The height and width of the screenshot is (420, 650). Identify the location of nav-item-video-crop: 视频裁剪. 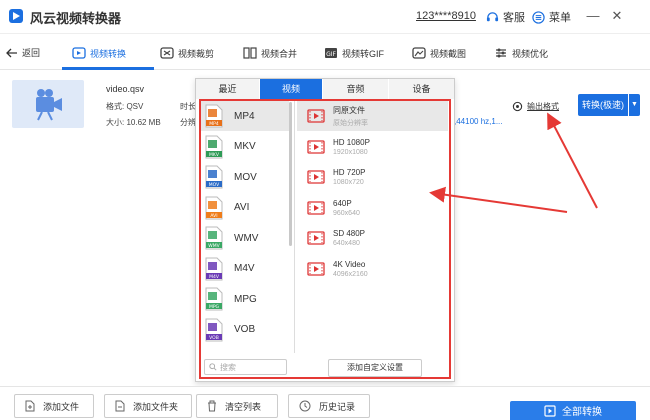
(187, 53).